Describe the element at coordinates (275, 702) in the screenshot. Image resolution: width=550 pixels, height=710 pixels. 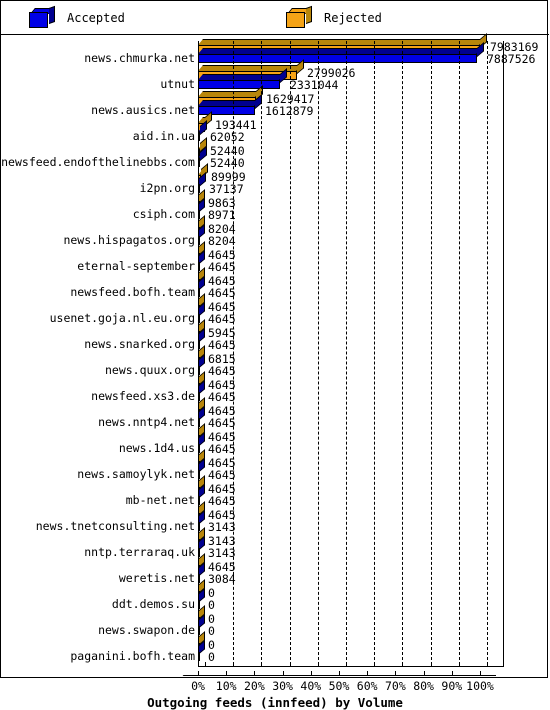
I see `x-axis-title: Outgoing feeds (innfeed) by Volume` at that location.